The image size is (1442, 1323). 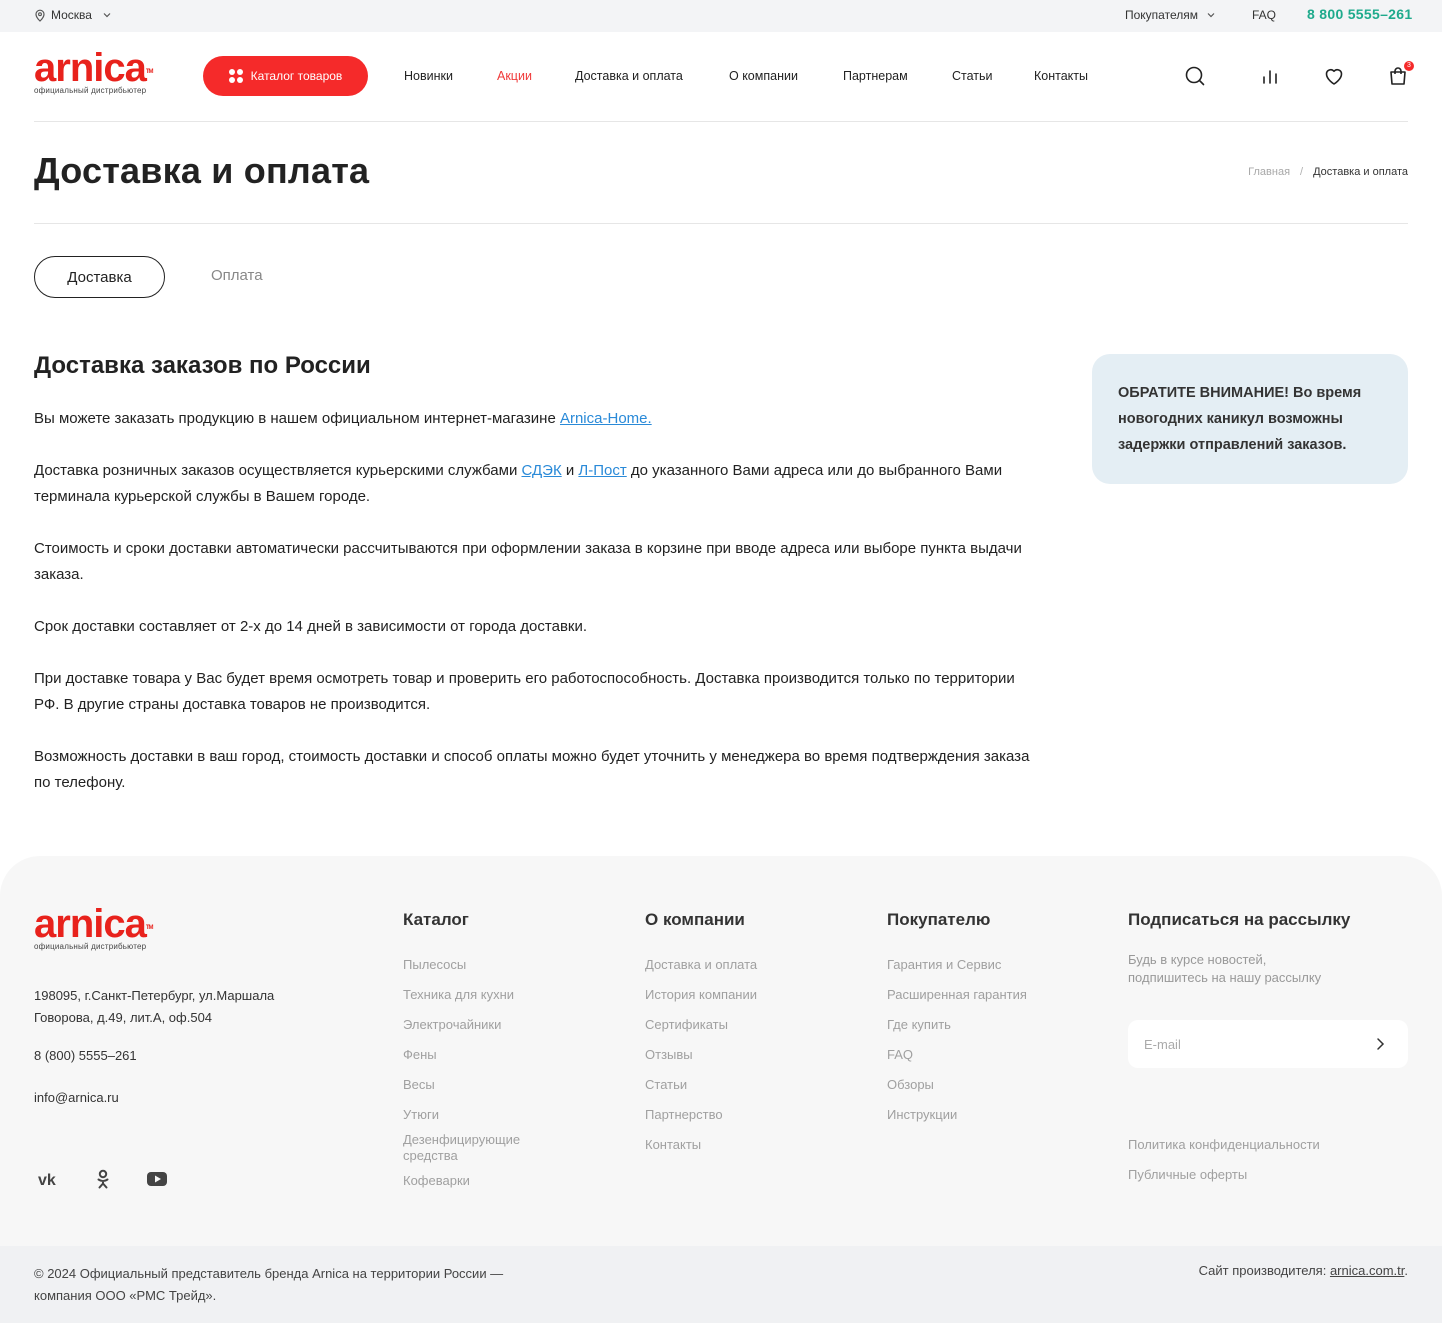 What do you see at coordinates (763, 76) in the screenshot?
I see `nav-company: О компании` at bounding box center [763, 76].